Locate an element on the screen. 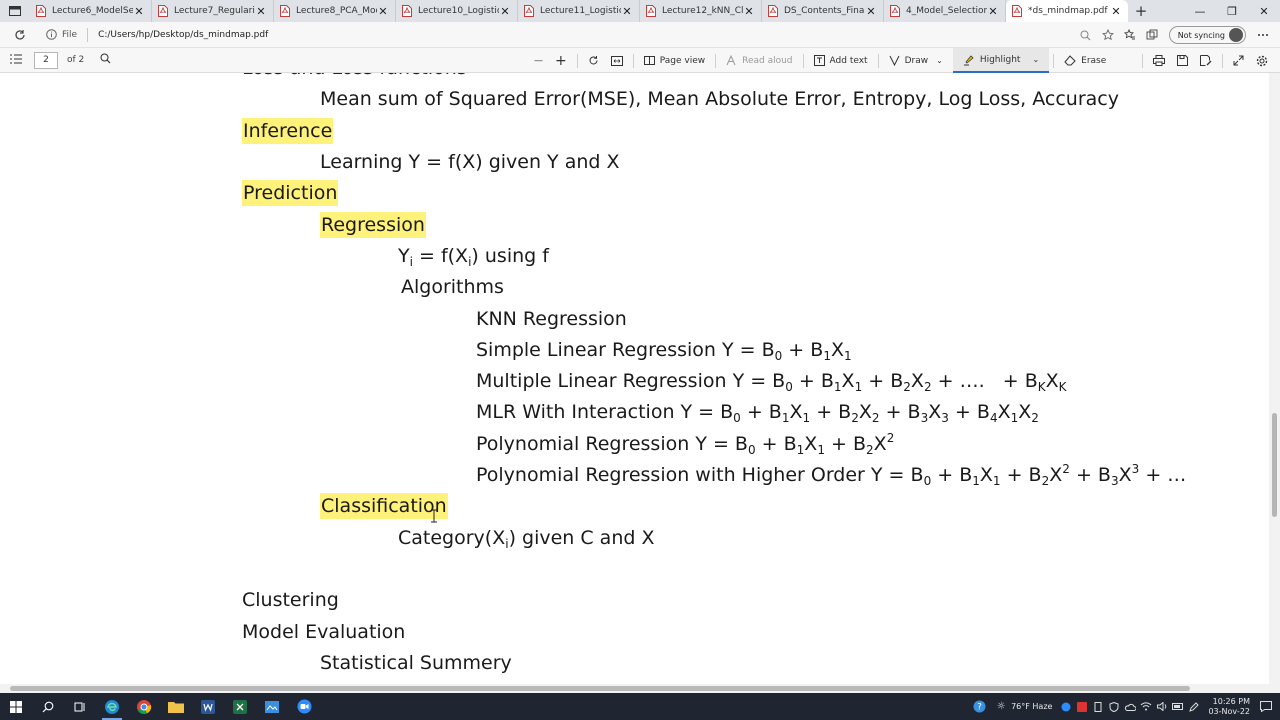  usb-icon is located at coordinates (1098, 706).